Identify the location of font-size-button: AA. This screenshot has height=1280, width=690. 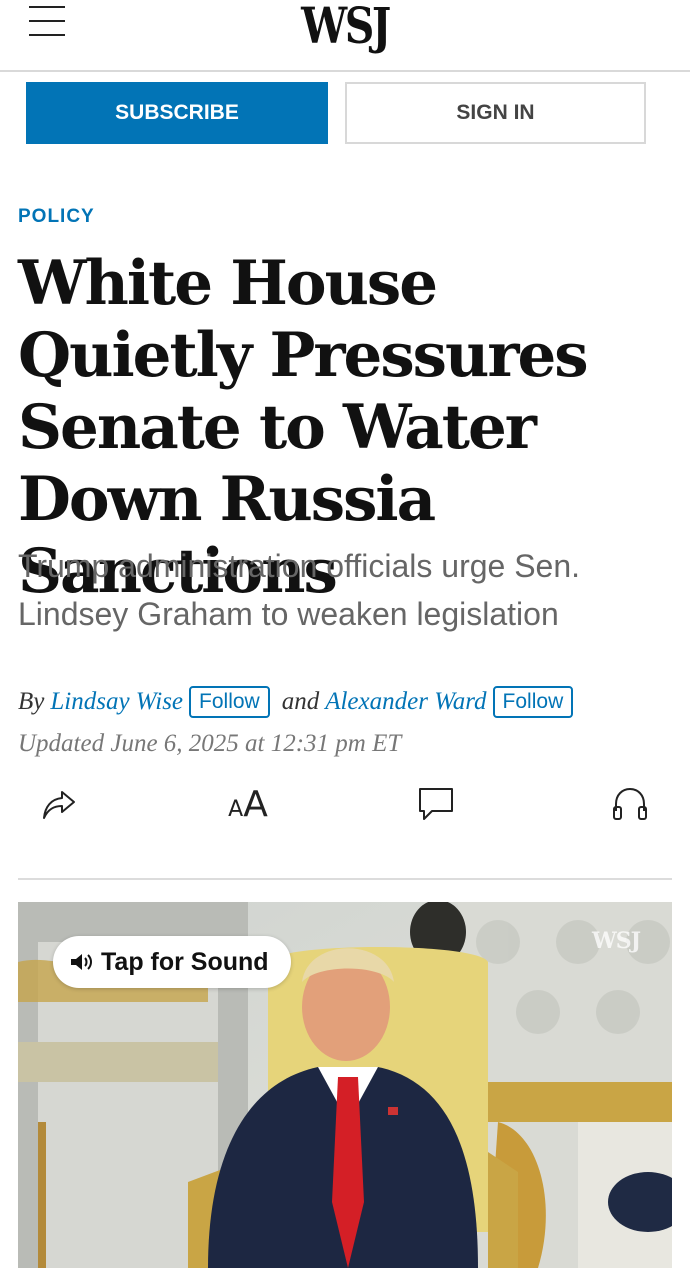
(248, 804).